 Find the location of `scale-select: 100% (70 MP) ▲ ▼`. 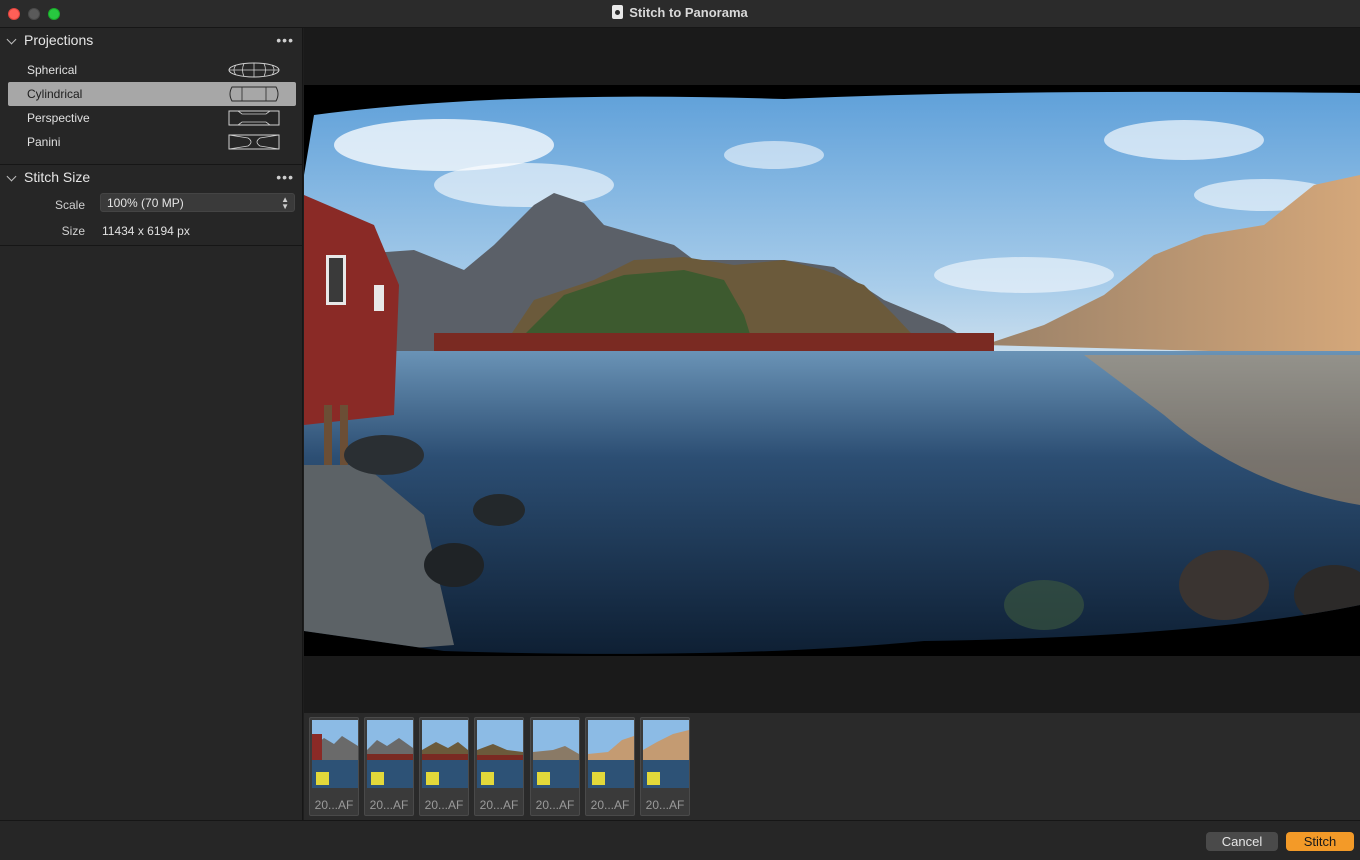

scale-select: 100% (70 MP) ▲ ▼ is located at coordinates (197, 202).